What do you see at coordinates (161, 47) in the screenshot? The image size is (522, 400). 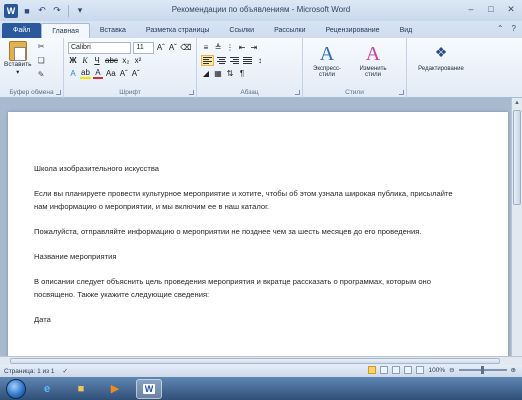 I see `grow-font-icon: Aˆ` at bounding box center [161, 47].